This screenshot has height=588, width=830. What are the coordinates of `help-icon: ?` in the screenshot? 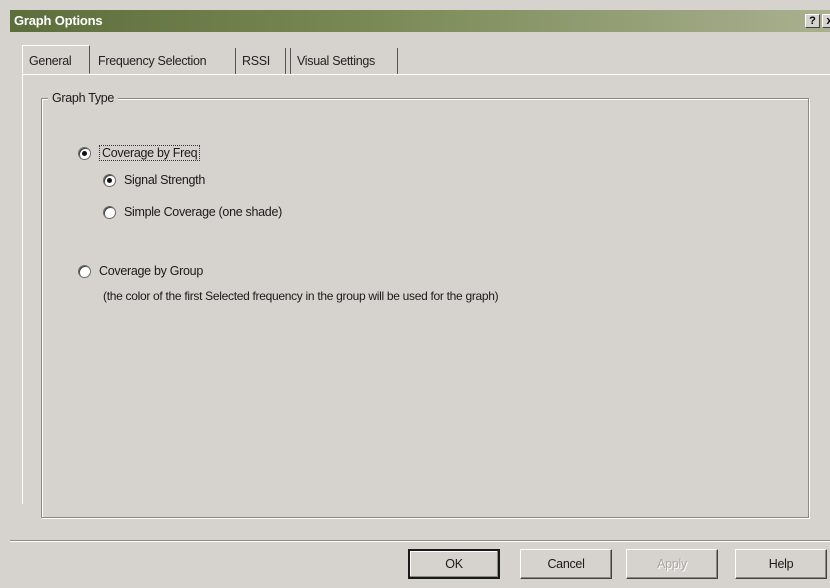 It's located at (812, 21).